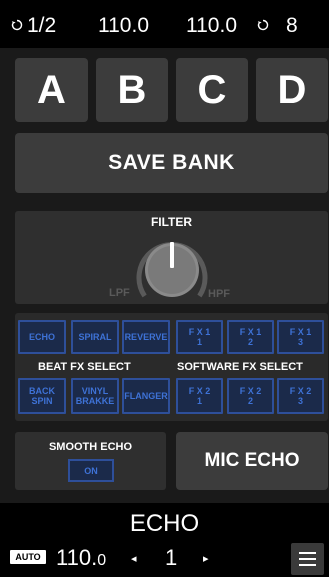 The width and height of the screenshot is (329, 577). I want to click on save-bank-button: SAVE BANK, so click(171, 163).